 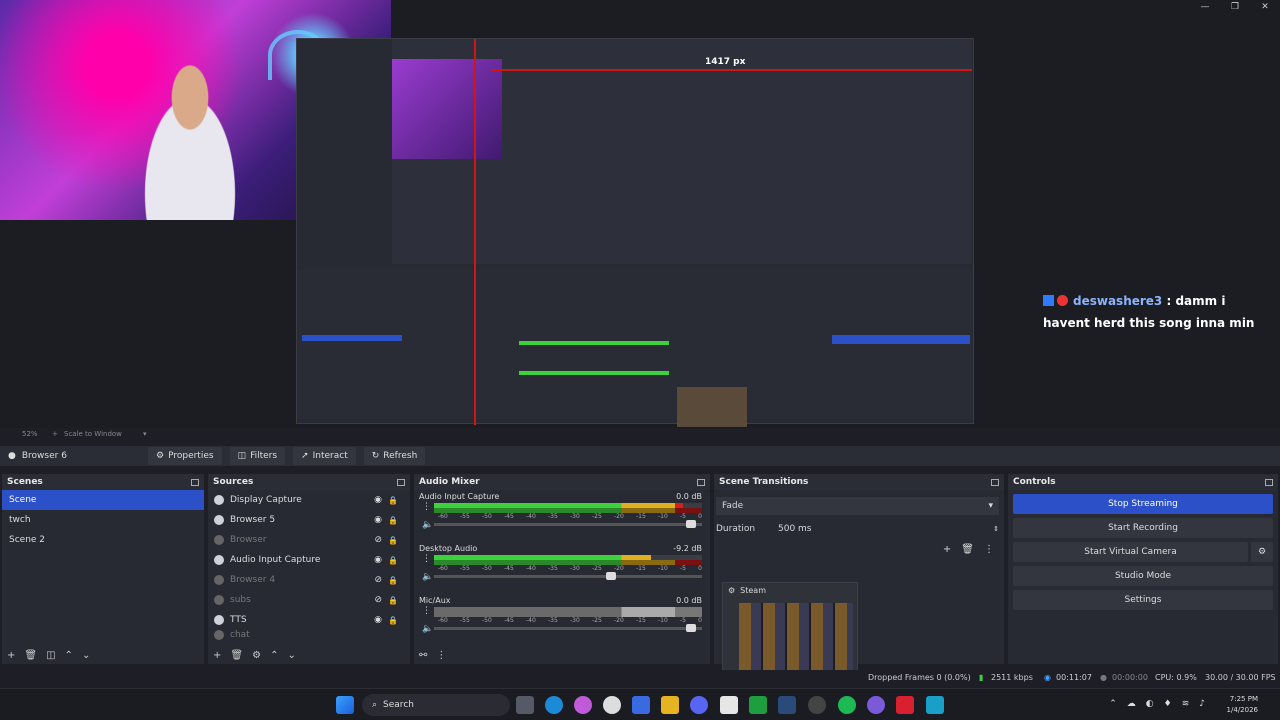 What do you see at coordinates (847, 705) in the screenshot?
I see `spotify-icon` at bounding box center [847, 705].